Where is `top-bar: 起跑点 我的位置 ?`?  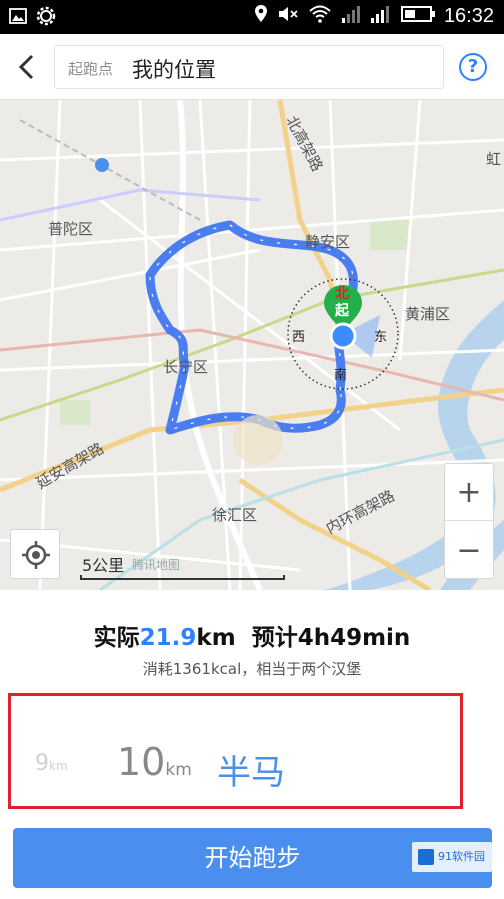 top-bar: 起跑点 我的位置 ? is located at coordinates (252, 67).